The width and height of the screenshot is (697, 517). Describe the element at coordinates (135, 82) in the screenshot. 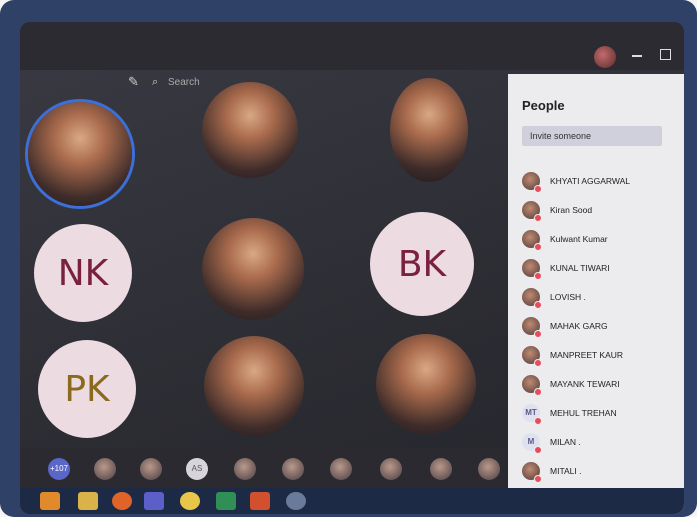

I see `new-chat-icon: ✎` at that location.